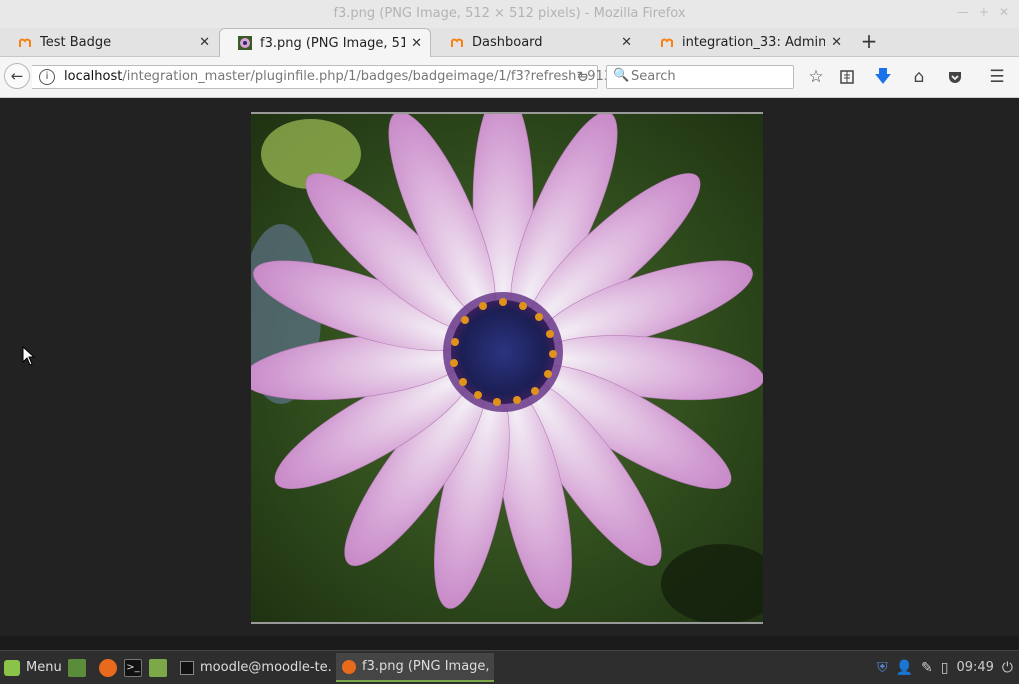  I want to click on tab-label: integration_33: Administrati, so click(754, 42).